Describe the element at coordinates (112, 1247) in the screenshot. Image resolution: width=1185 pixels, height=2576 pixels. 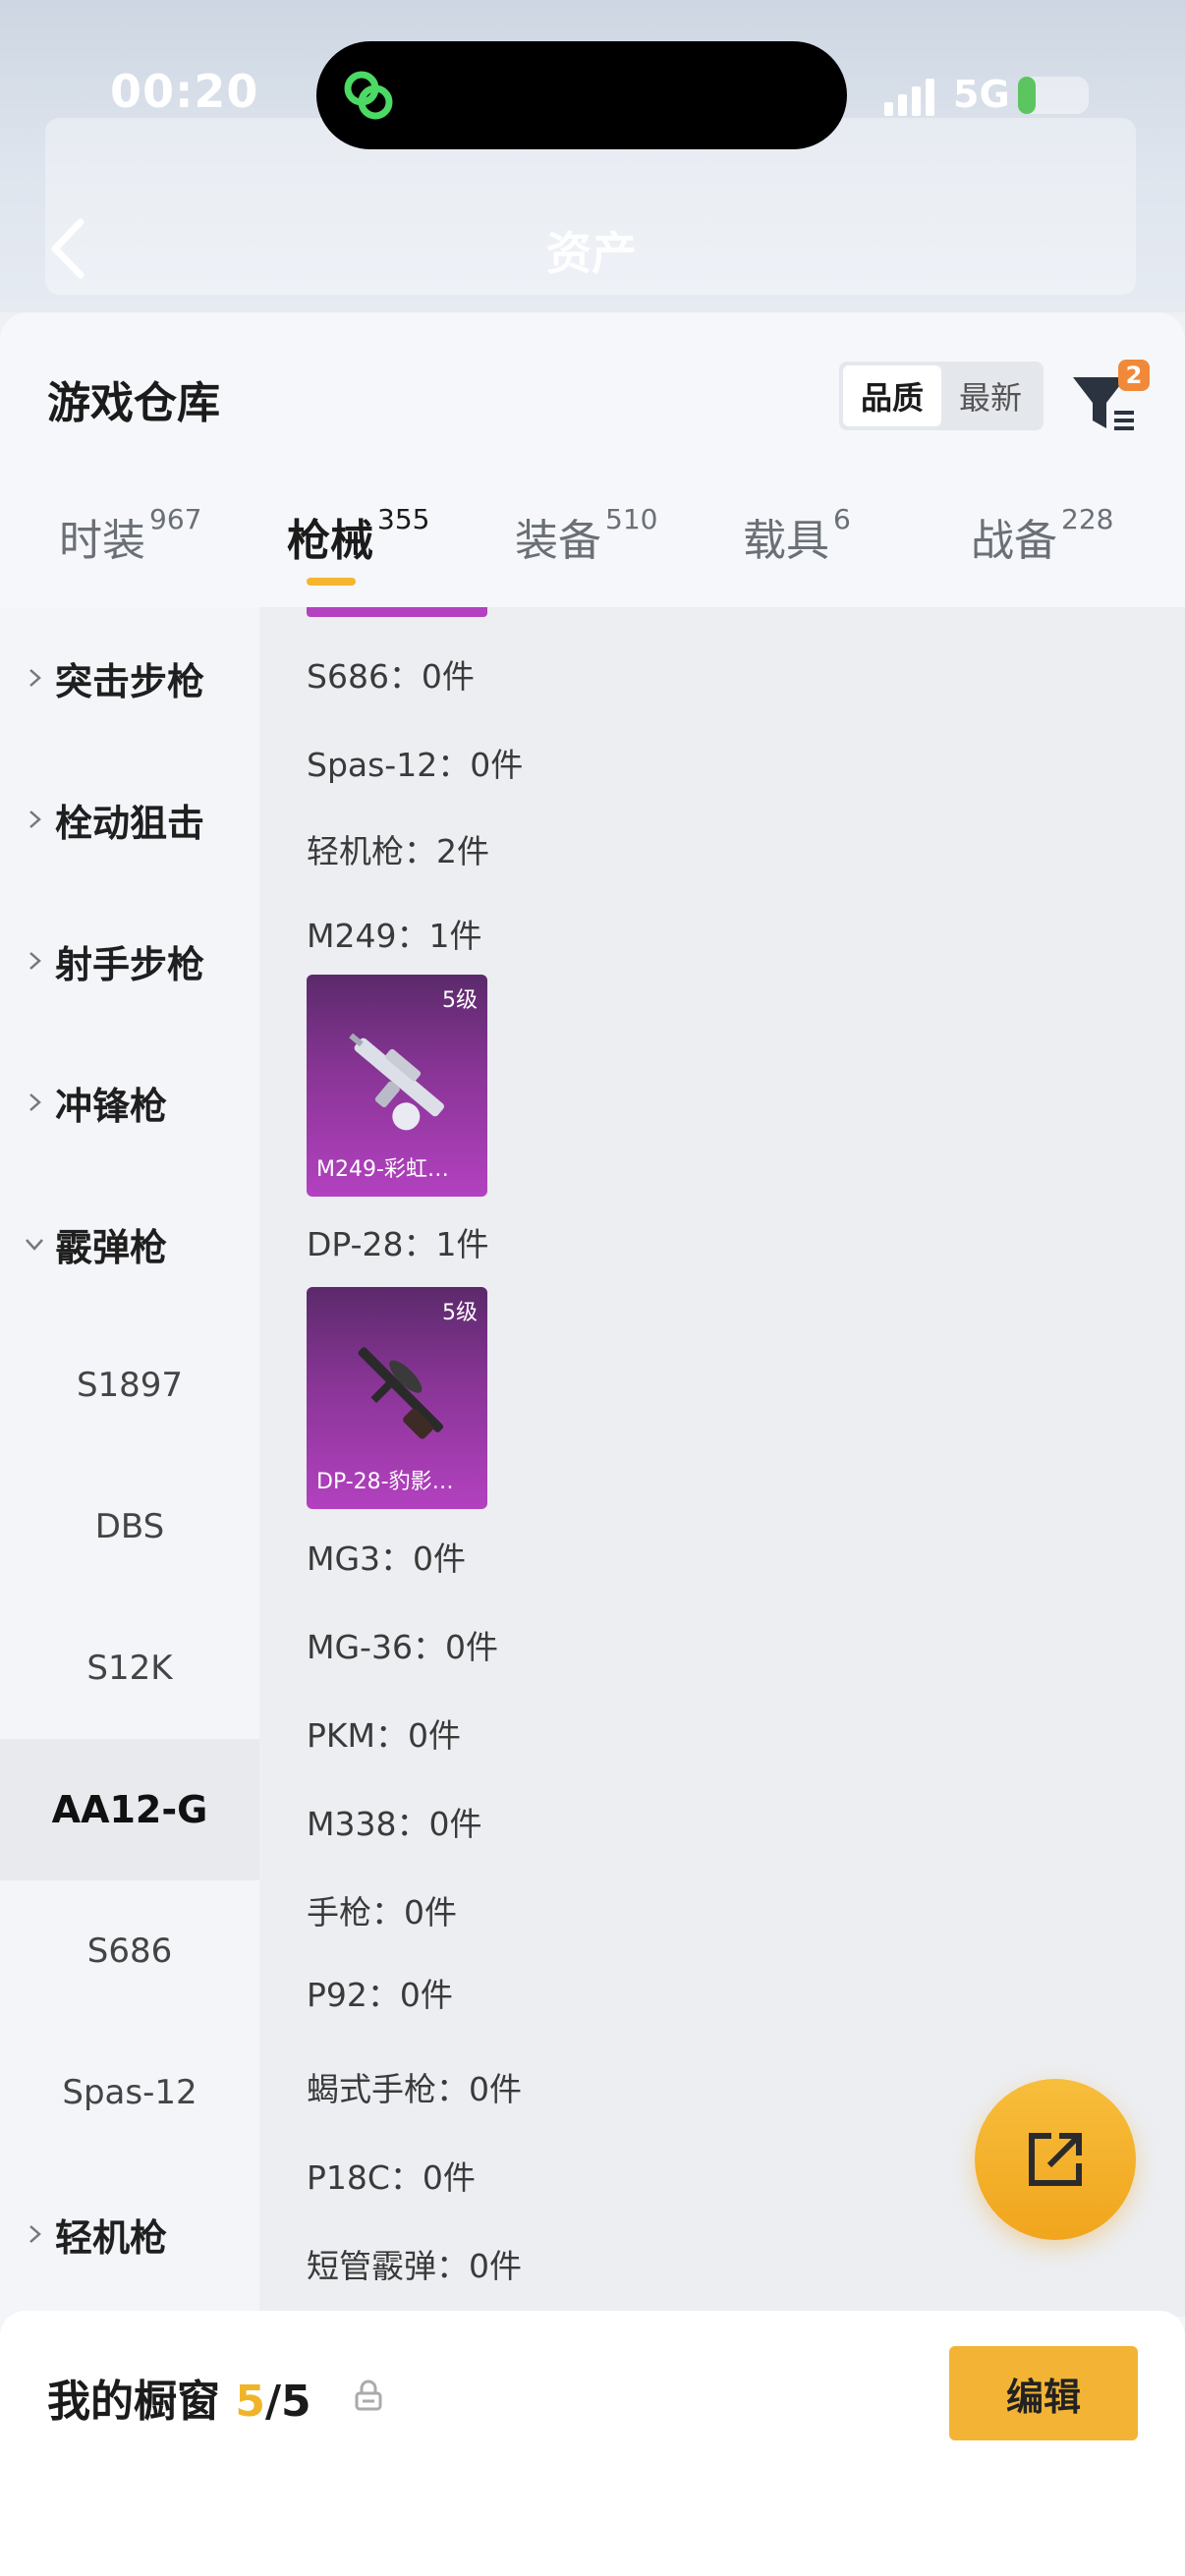
I see `category-label: 霰弹枪` at that location.